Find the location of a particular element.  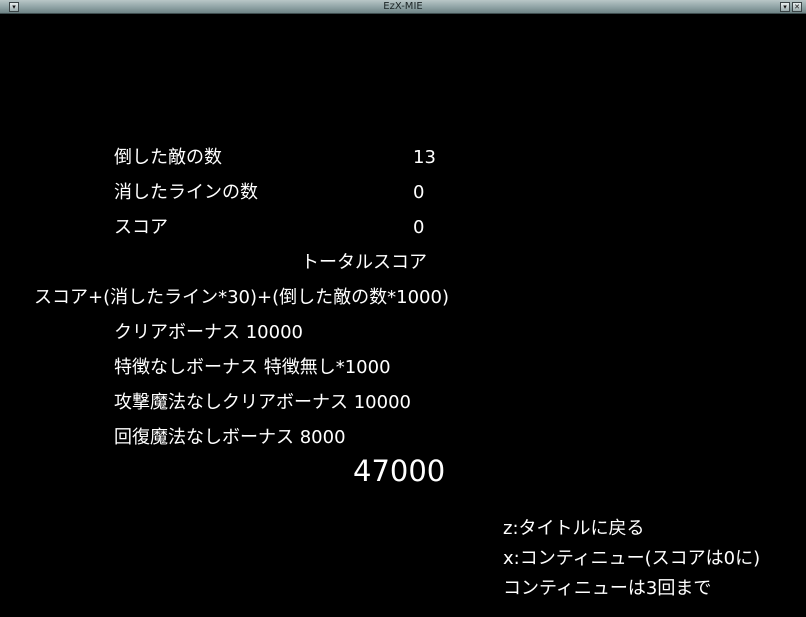

score-value: 0 is located at coordinates (419, 227).